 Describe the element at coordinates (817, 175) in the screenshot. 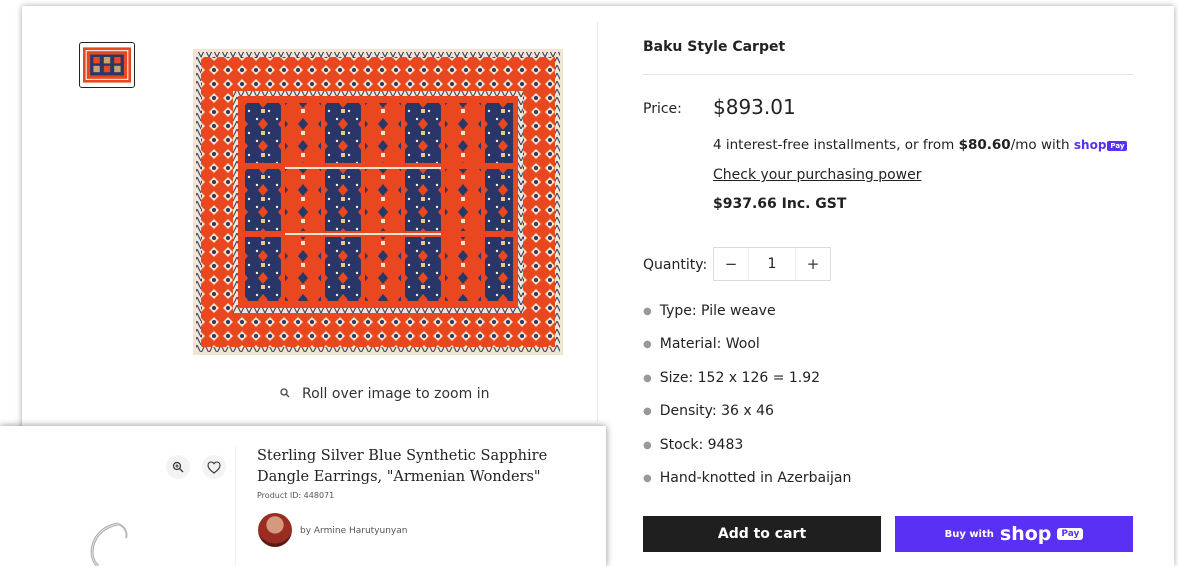

I see `check-purchasing-power-link: Check your purchasing power` at that location.